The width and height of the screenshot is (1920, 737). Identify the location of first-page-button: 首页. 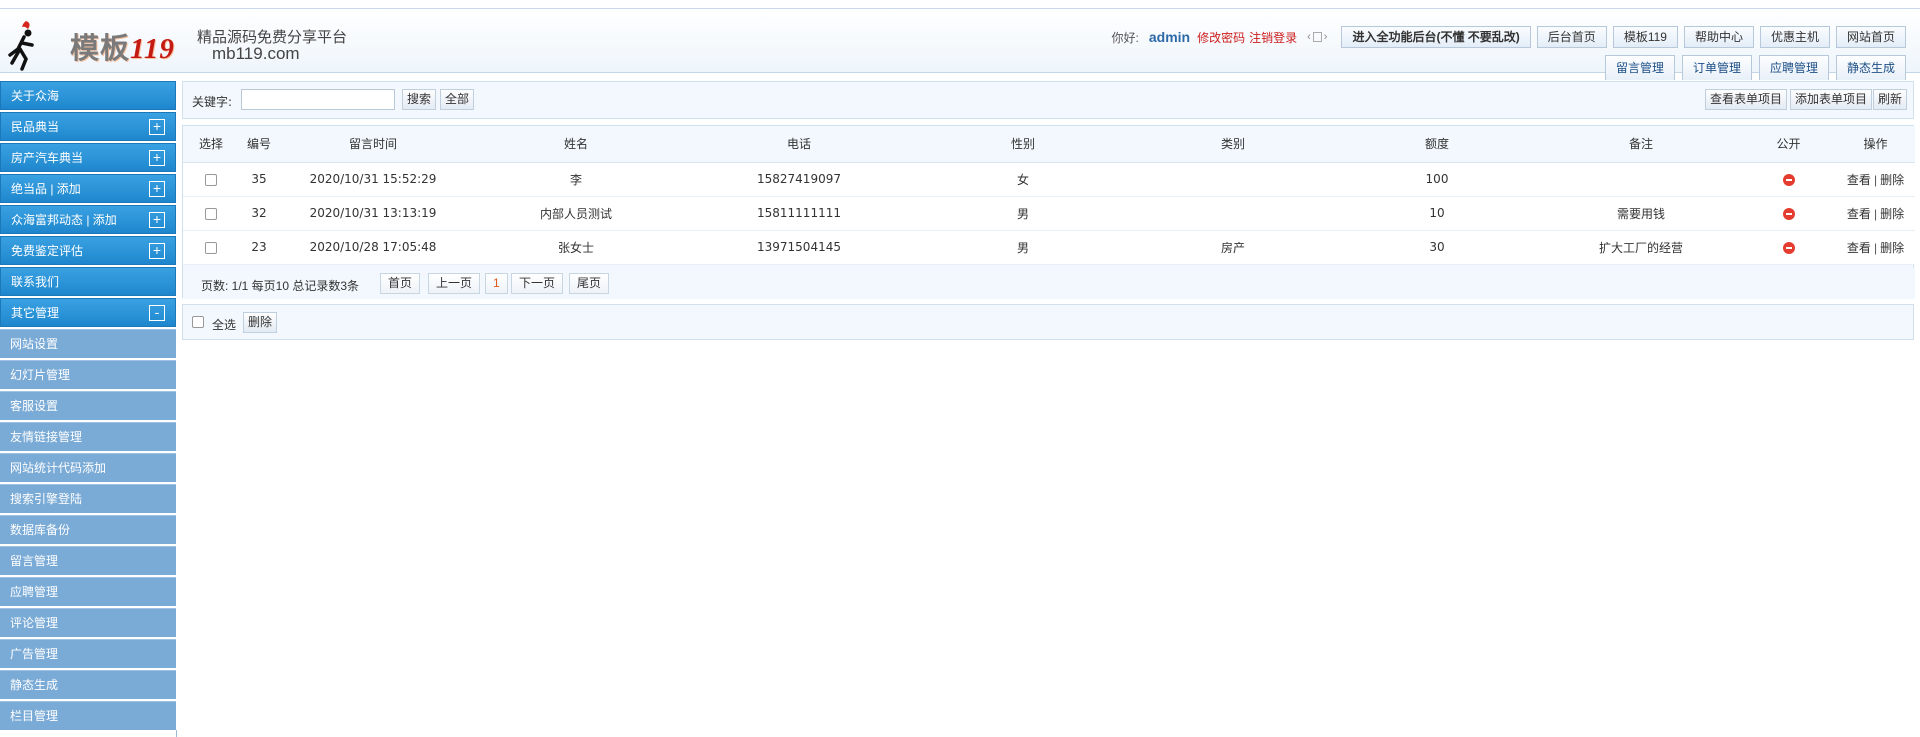
(400, 283).